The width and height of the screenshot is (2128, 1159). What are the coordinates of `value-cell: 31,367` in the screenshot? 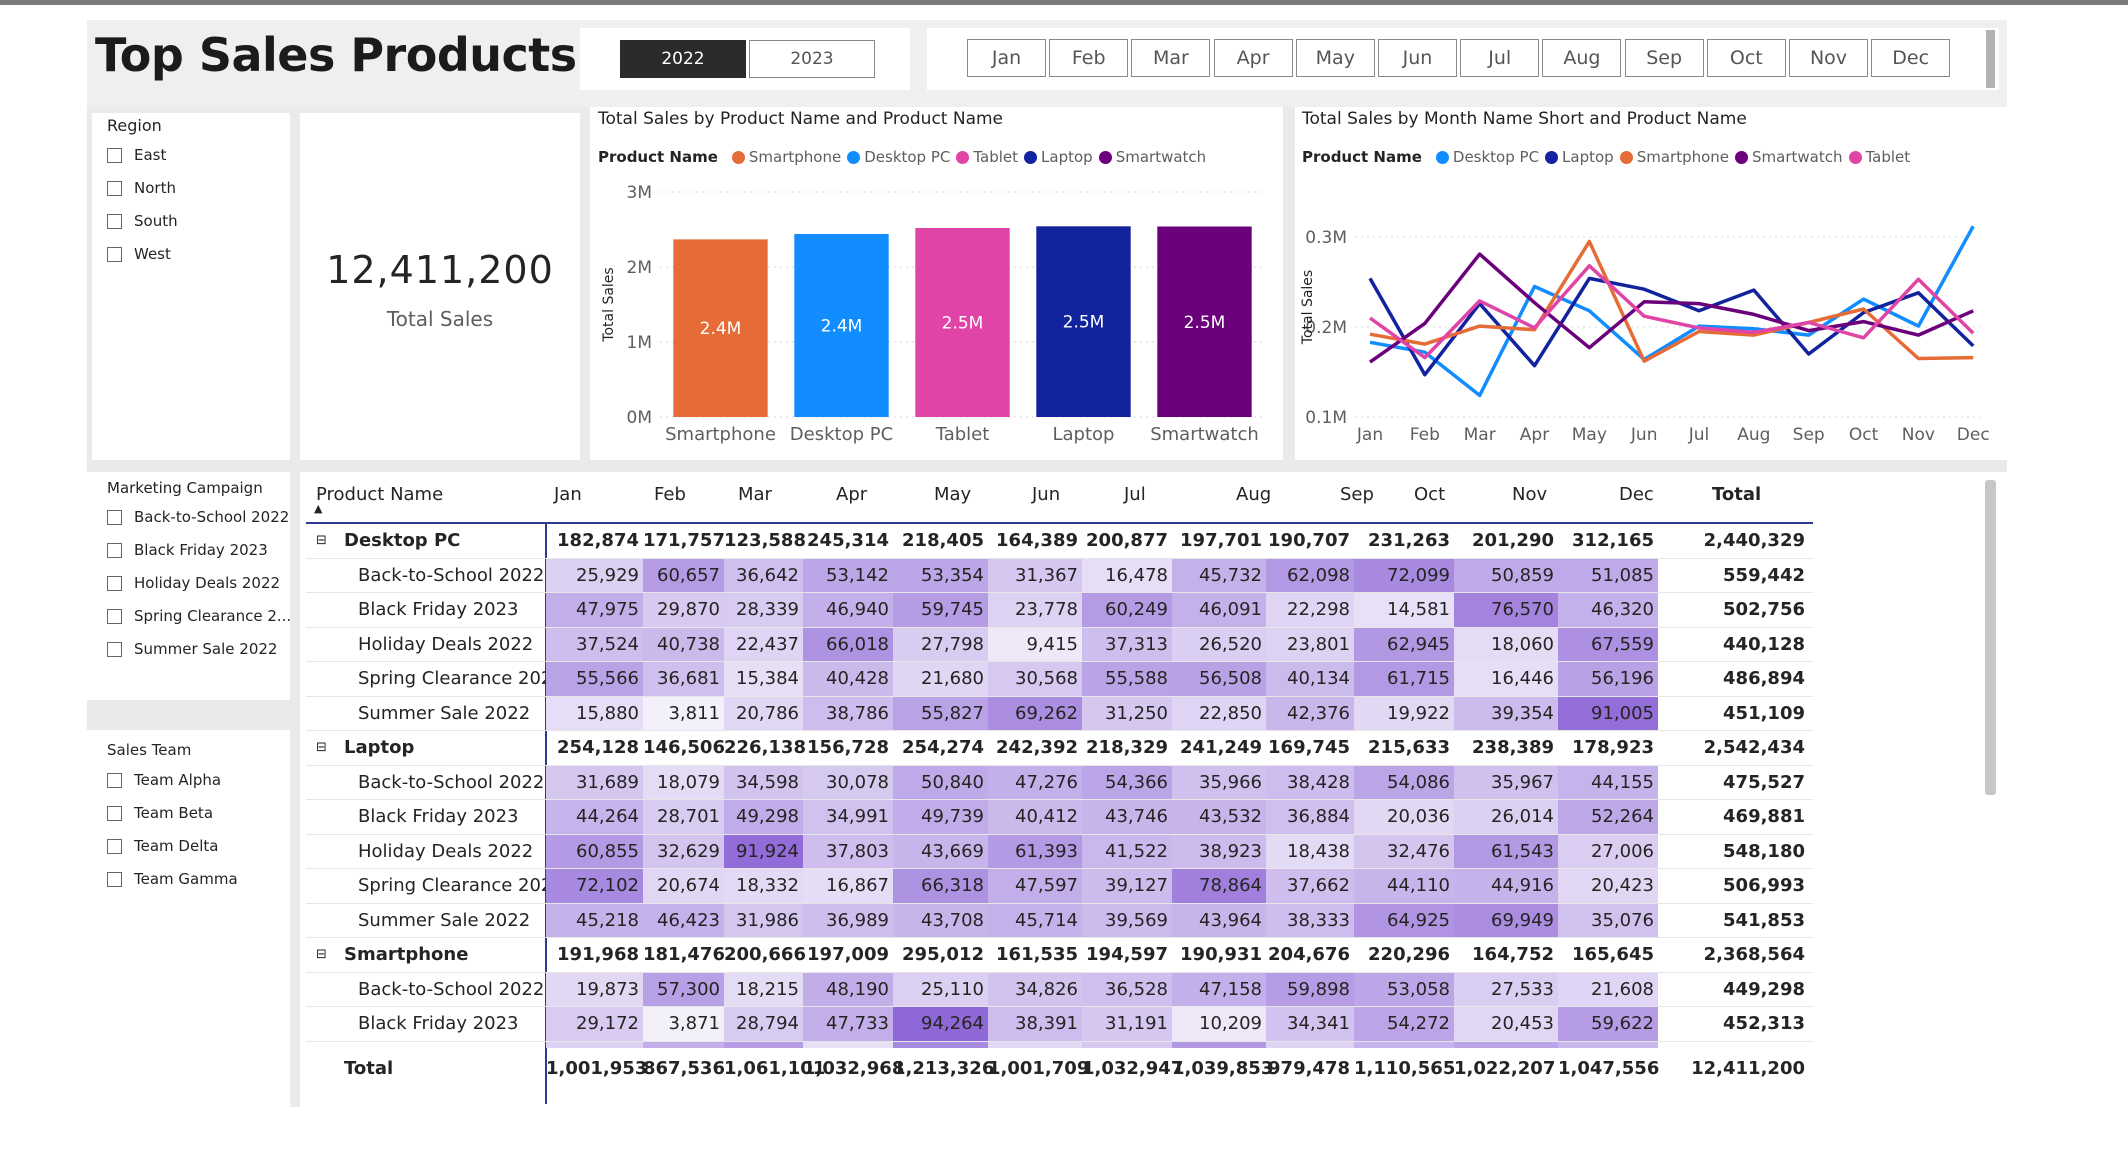 It's located at (1035, 575).